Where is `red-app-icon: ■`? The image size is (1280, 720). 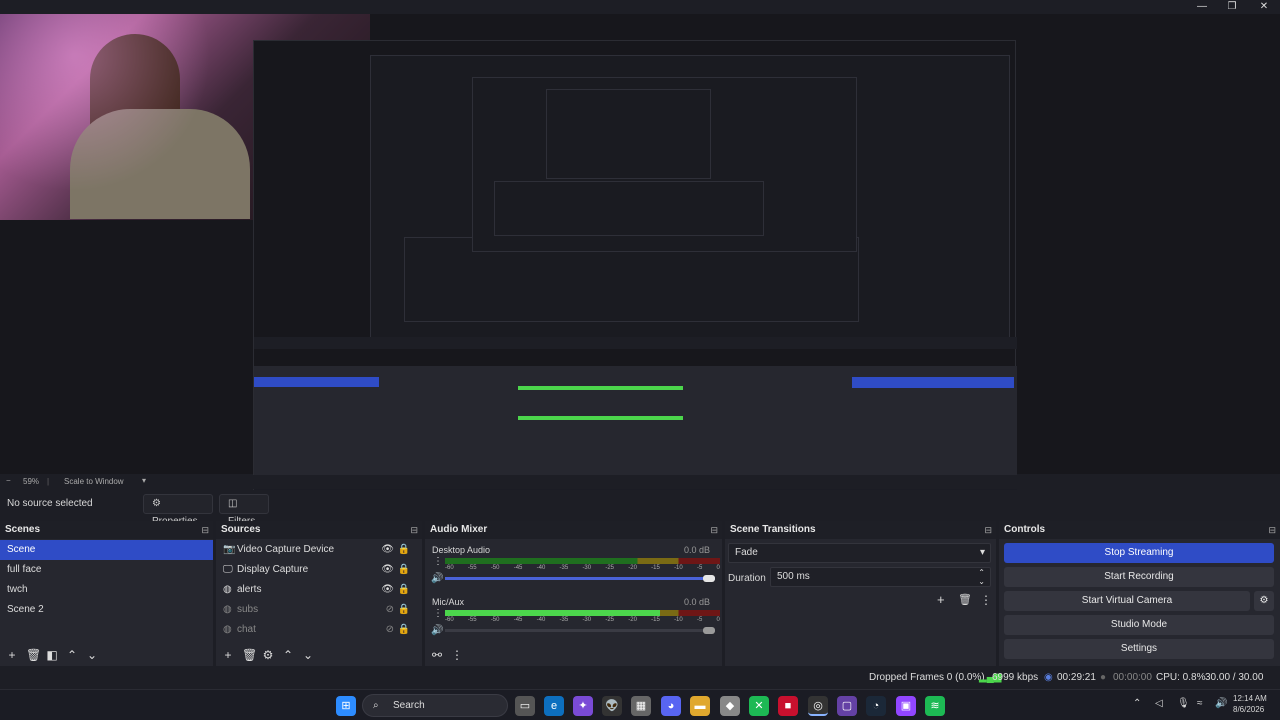 red-app-icon: ■ is located at coordinates (788, 706).